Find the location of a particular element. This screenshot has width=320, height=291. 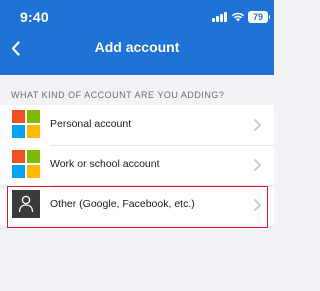

battery-icon: 79 is located at coordinates (259, 17).